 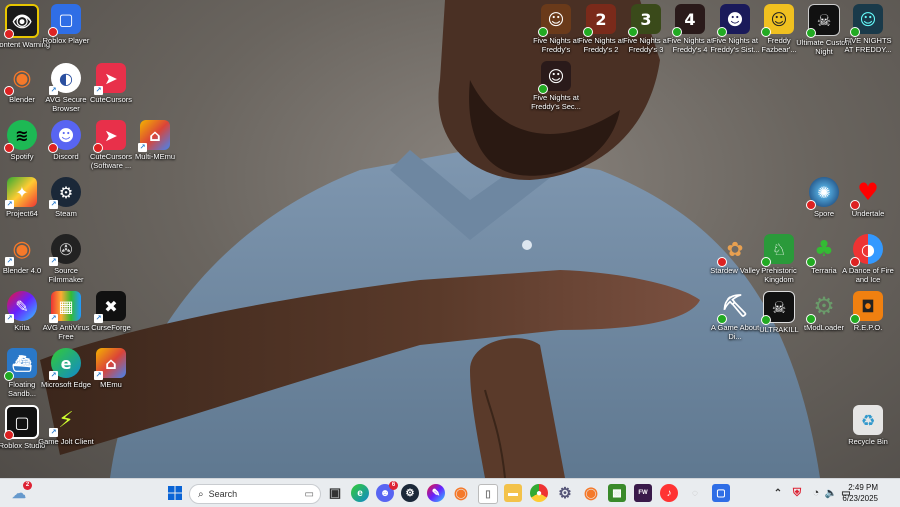 What do you see at coordinates (65, 364) in the screenshot?
I see `edge-icon: e ↗` at bounding box center [65, 364].